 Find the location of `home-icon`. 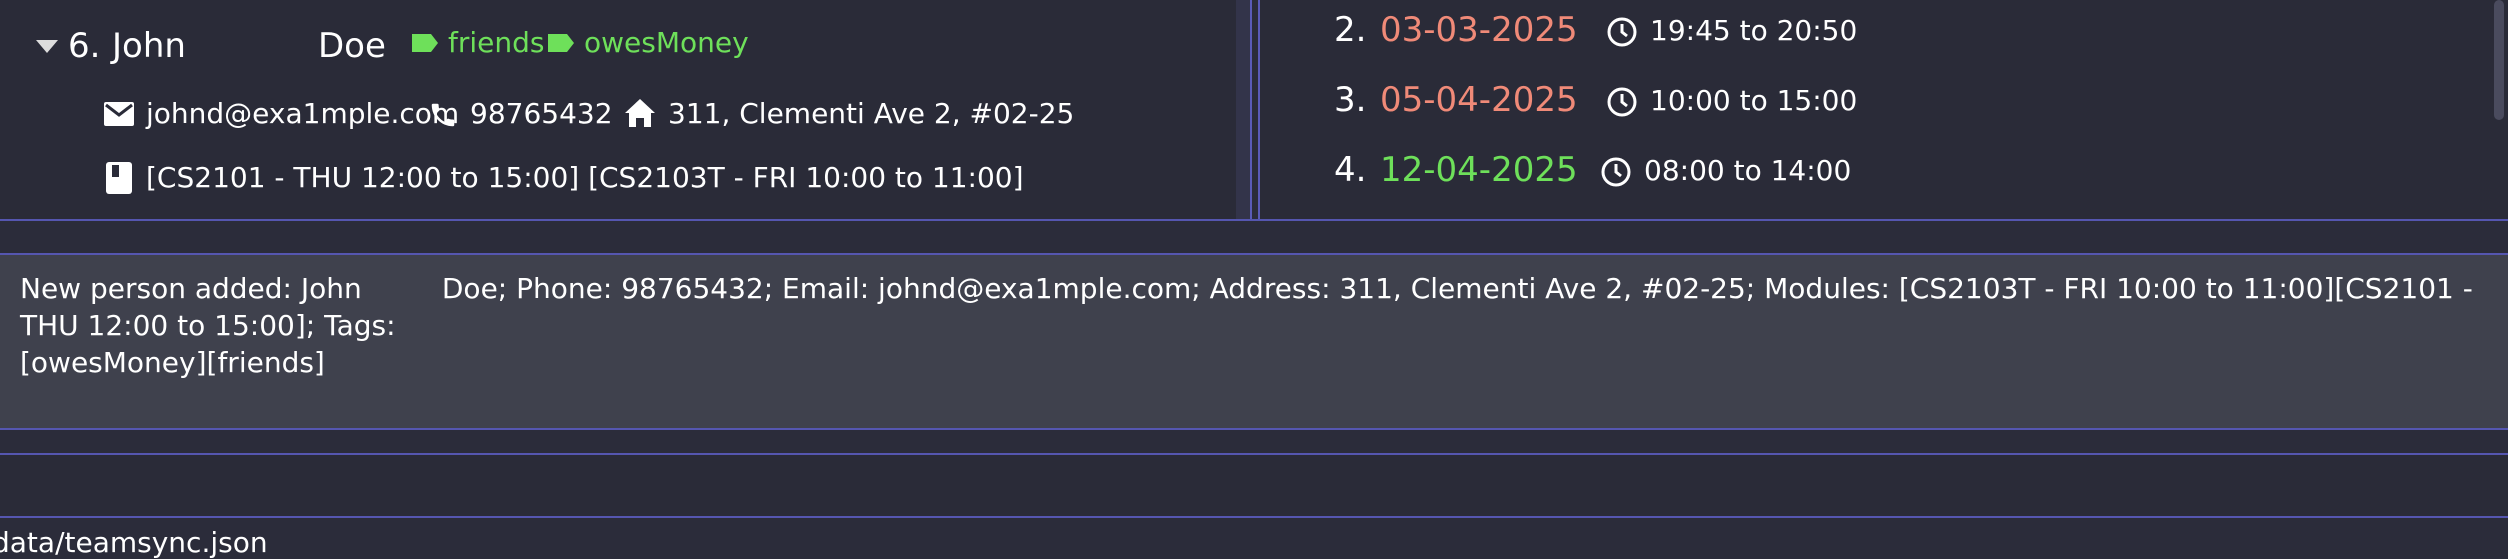

home-icon is located at coordinates (640, 113).